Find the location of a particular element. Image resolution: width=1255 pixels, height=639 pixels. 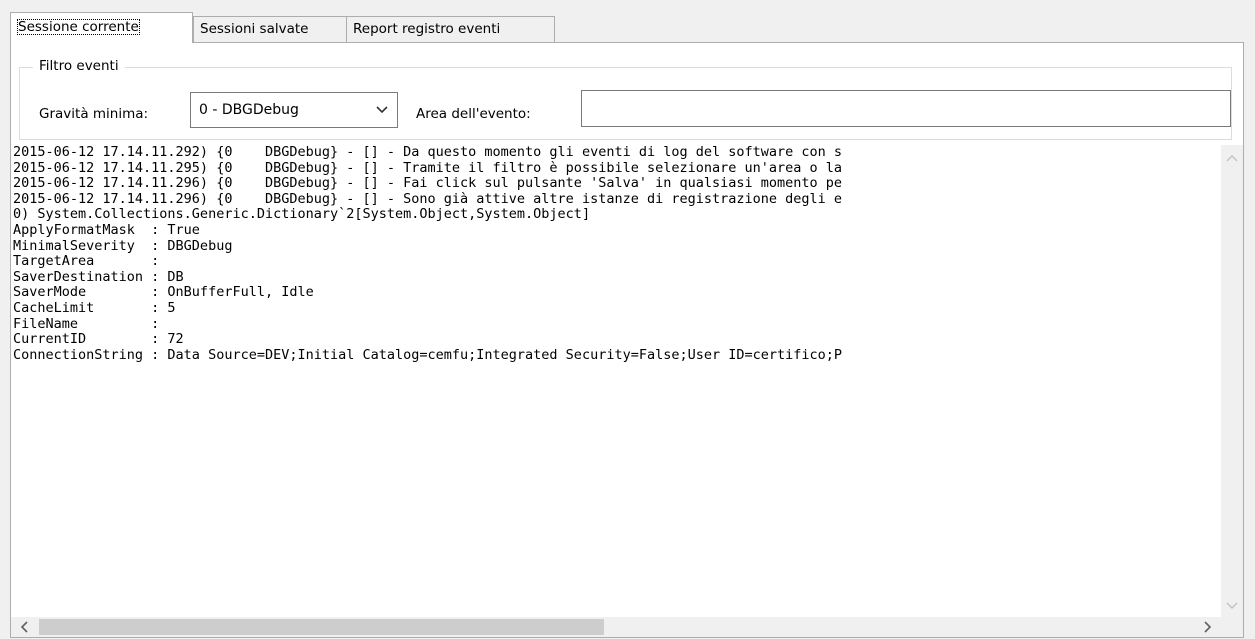

log-line: CurrentID : 72 is located at coordinates (98, 339).